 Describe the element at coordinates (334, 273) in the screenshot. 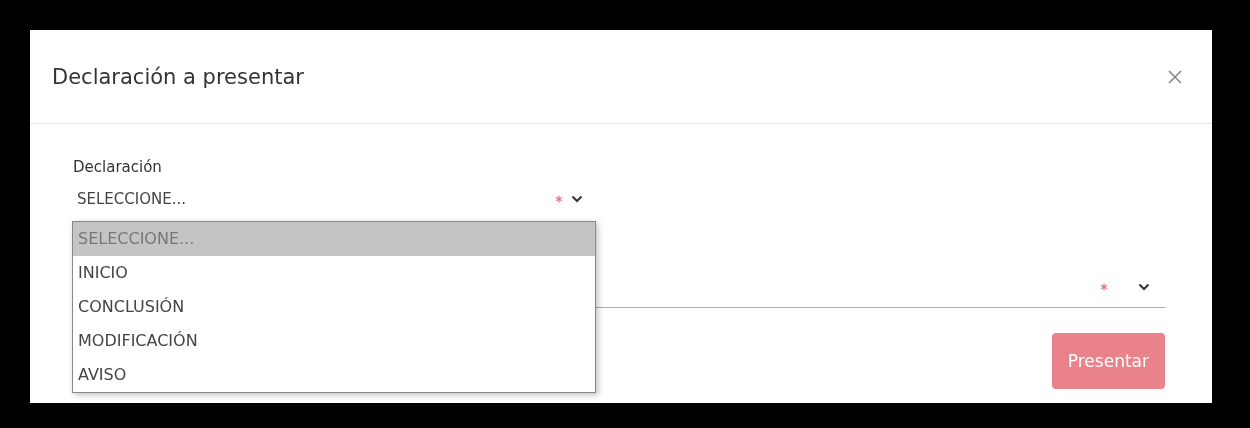

I see `dropdown-option: INICIO` at that location.